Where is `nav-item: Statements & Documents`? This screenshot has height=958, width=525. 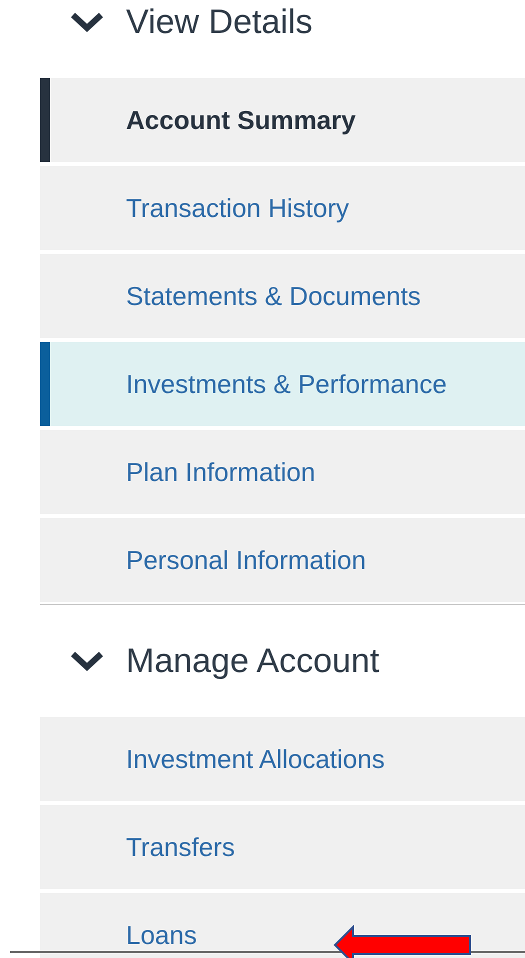 nav-item: Statements & Documents is located at coordinates (282, 296).